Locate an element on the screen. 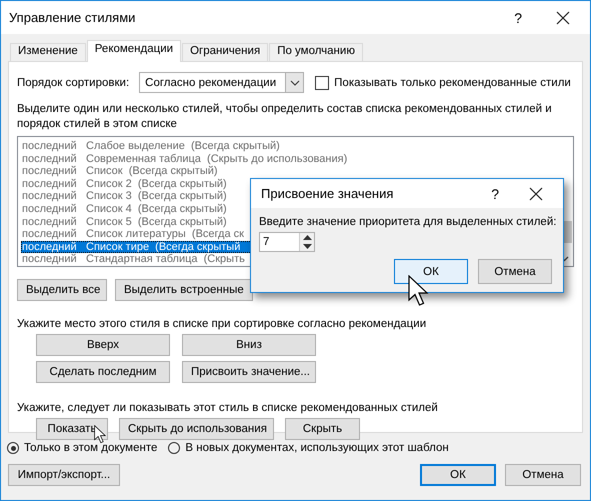  position-button: Сделать последним is located at coordinates (103, 372).